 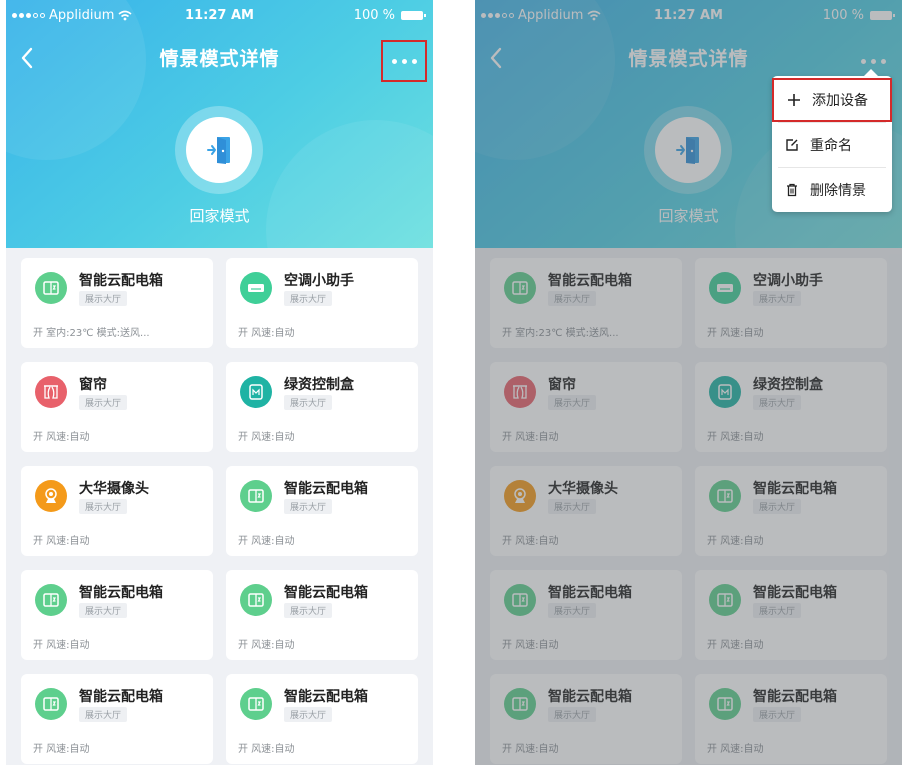 What do you see at coordinates (319, 281) in the screenshot?
I see `device-name: 空调小助手` at bounding box center [319, 281].